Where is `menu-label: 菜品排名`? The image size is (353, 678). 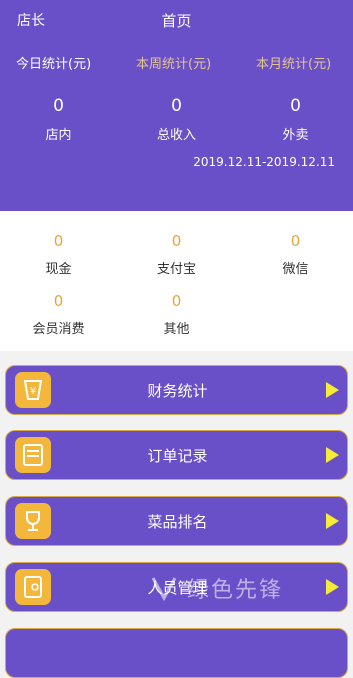
menu-label: 菜品排名 is located at coordinates (177, 522).